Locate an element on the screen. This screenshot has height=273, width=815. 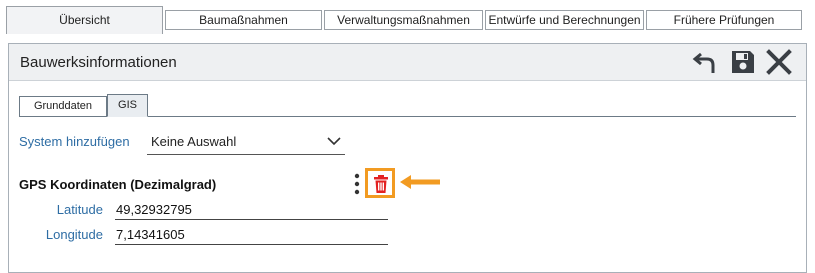
trash-icon is located at coordinates (381, 184).